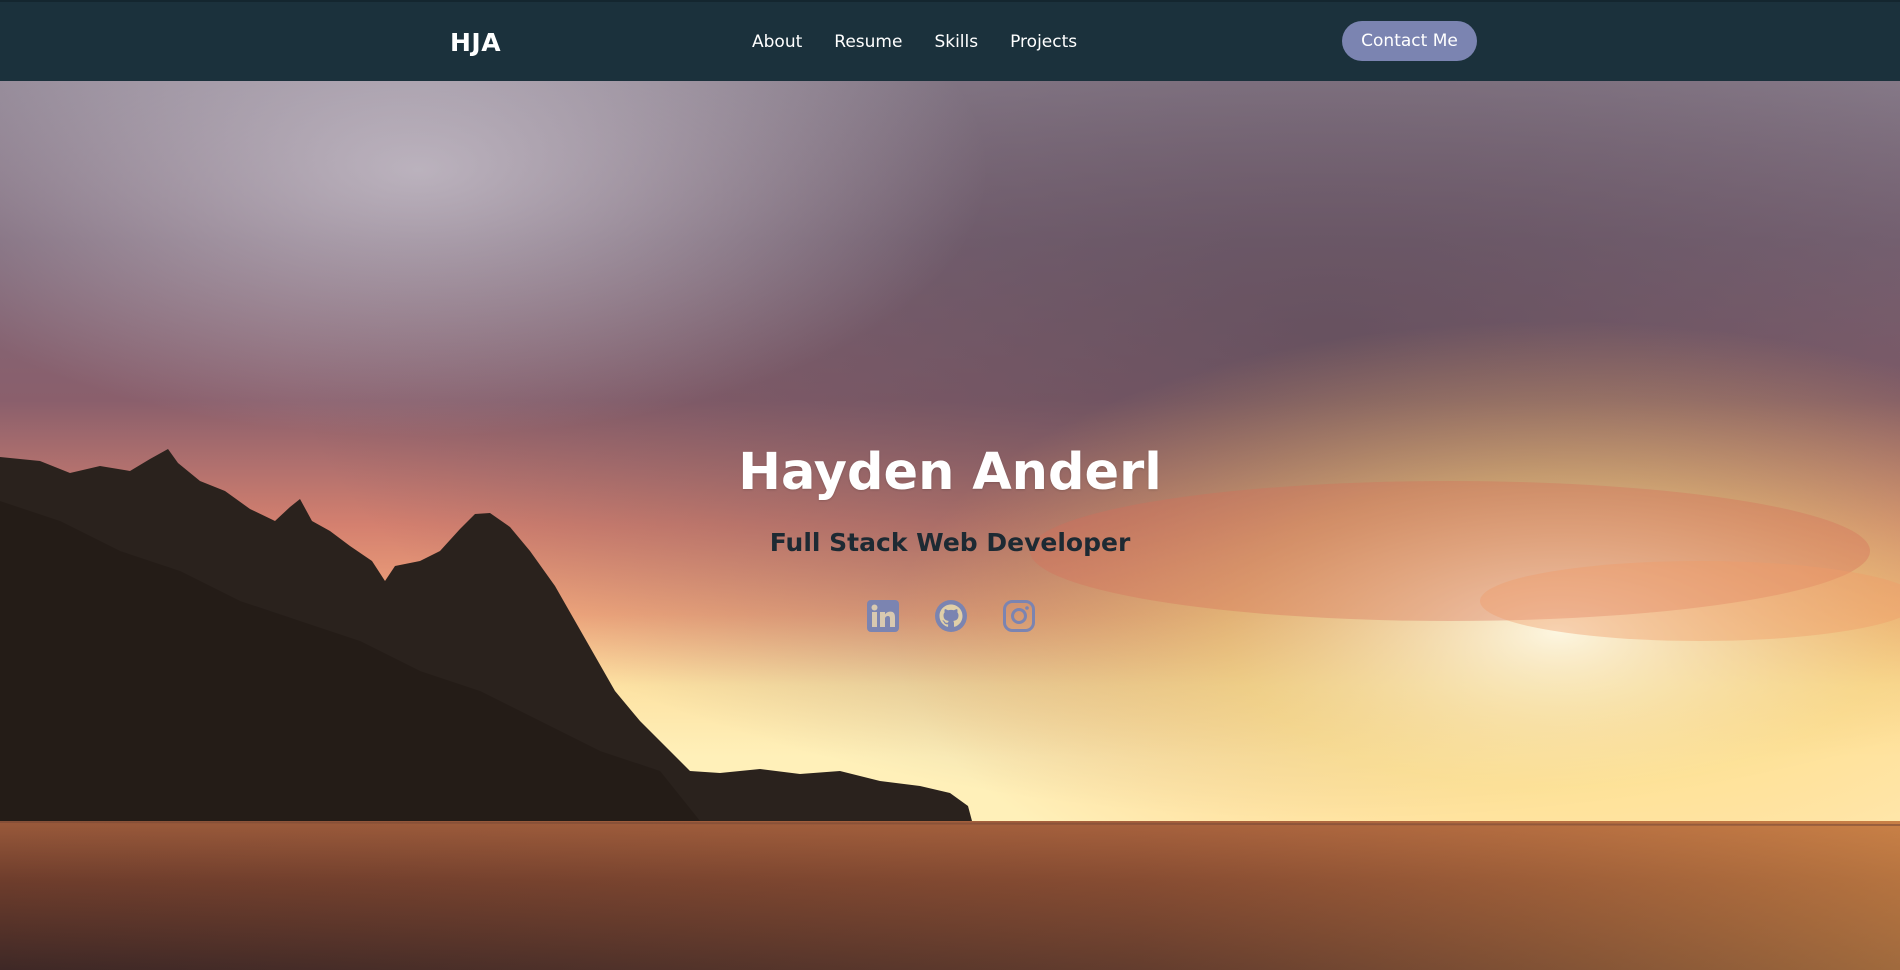 This screenshot has height=970, width=1900. What do you see at coordinates (1409, 41) in the screenshot?
I see `contact-me-button: Contact Me` at bounding box center [1409, 41].